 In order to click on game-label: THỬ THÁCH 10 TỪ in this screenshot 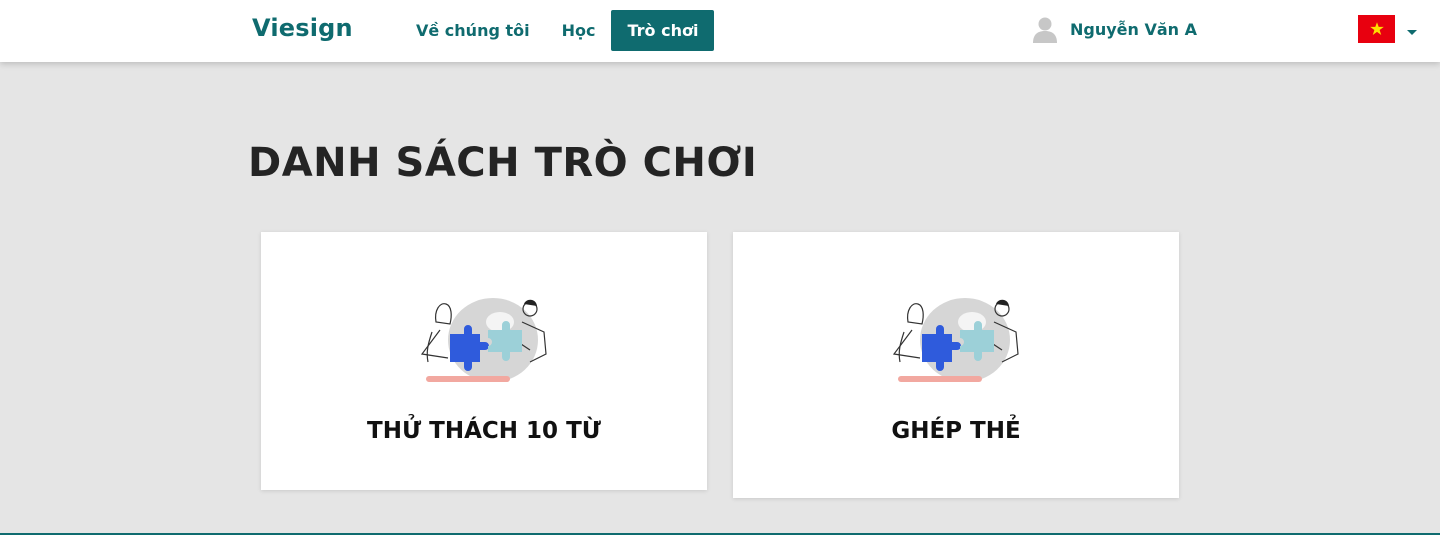, I will do `click(484, 431)`.